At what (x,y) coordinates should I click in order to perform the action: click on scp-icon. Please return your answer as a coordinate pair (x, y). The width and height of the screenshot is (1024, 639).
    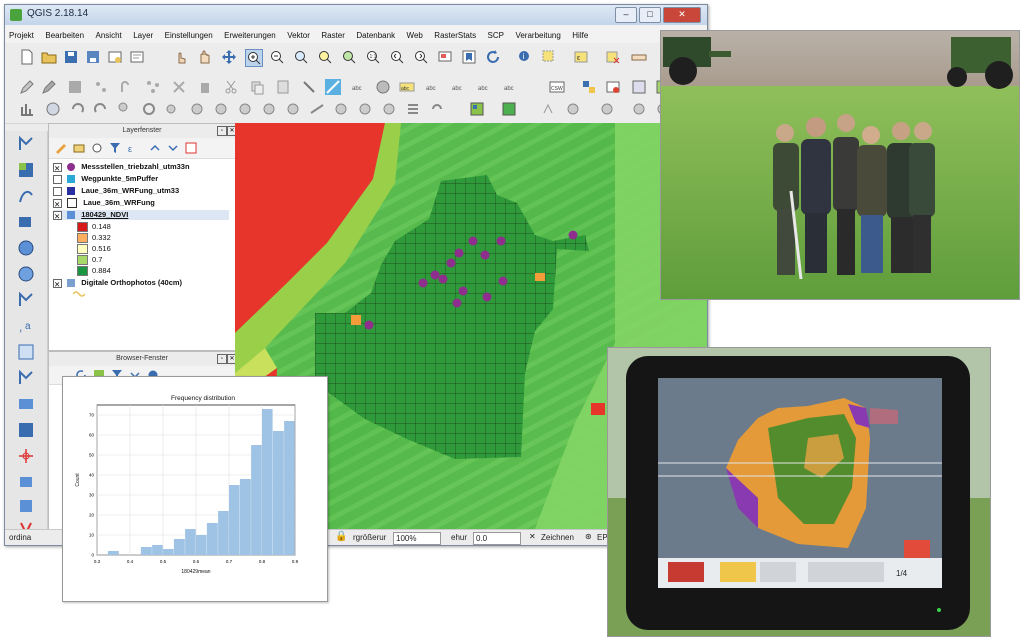
    Looking at the image, I should click on (639, 87).